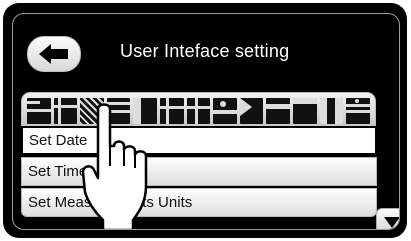 The height and width of the screenshot is (241, 411). I want to click on menu-item-set-date: Set Date, so click(199, 140).